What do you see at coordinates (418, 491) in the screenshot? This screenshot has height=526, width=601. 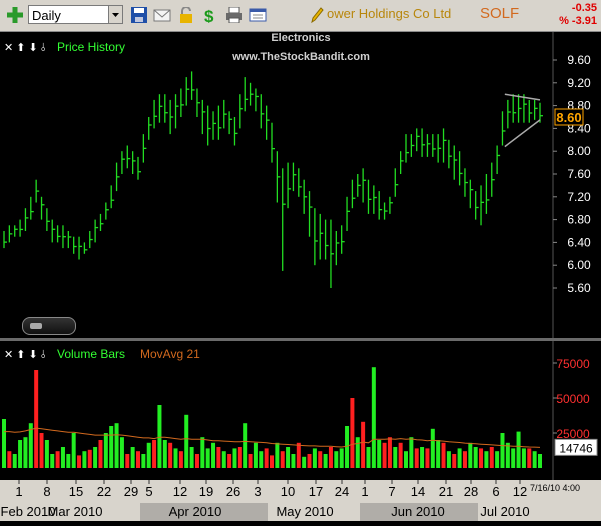 I see `day-tick-label: 14` at bounding box center [418, 491].